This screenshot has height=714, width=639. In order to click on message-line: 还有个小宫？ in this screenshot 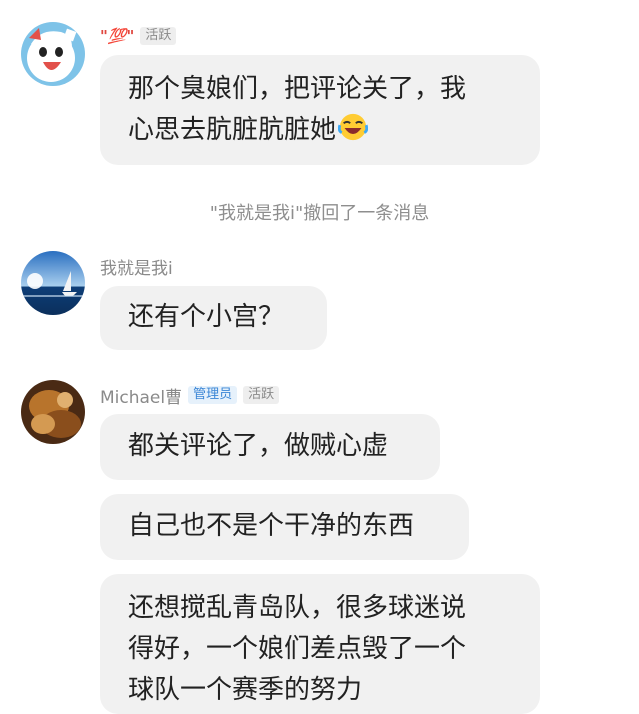, I will do `click(206, 317)`.